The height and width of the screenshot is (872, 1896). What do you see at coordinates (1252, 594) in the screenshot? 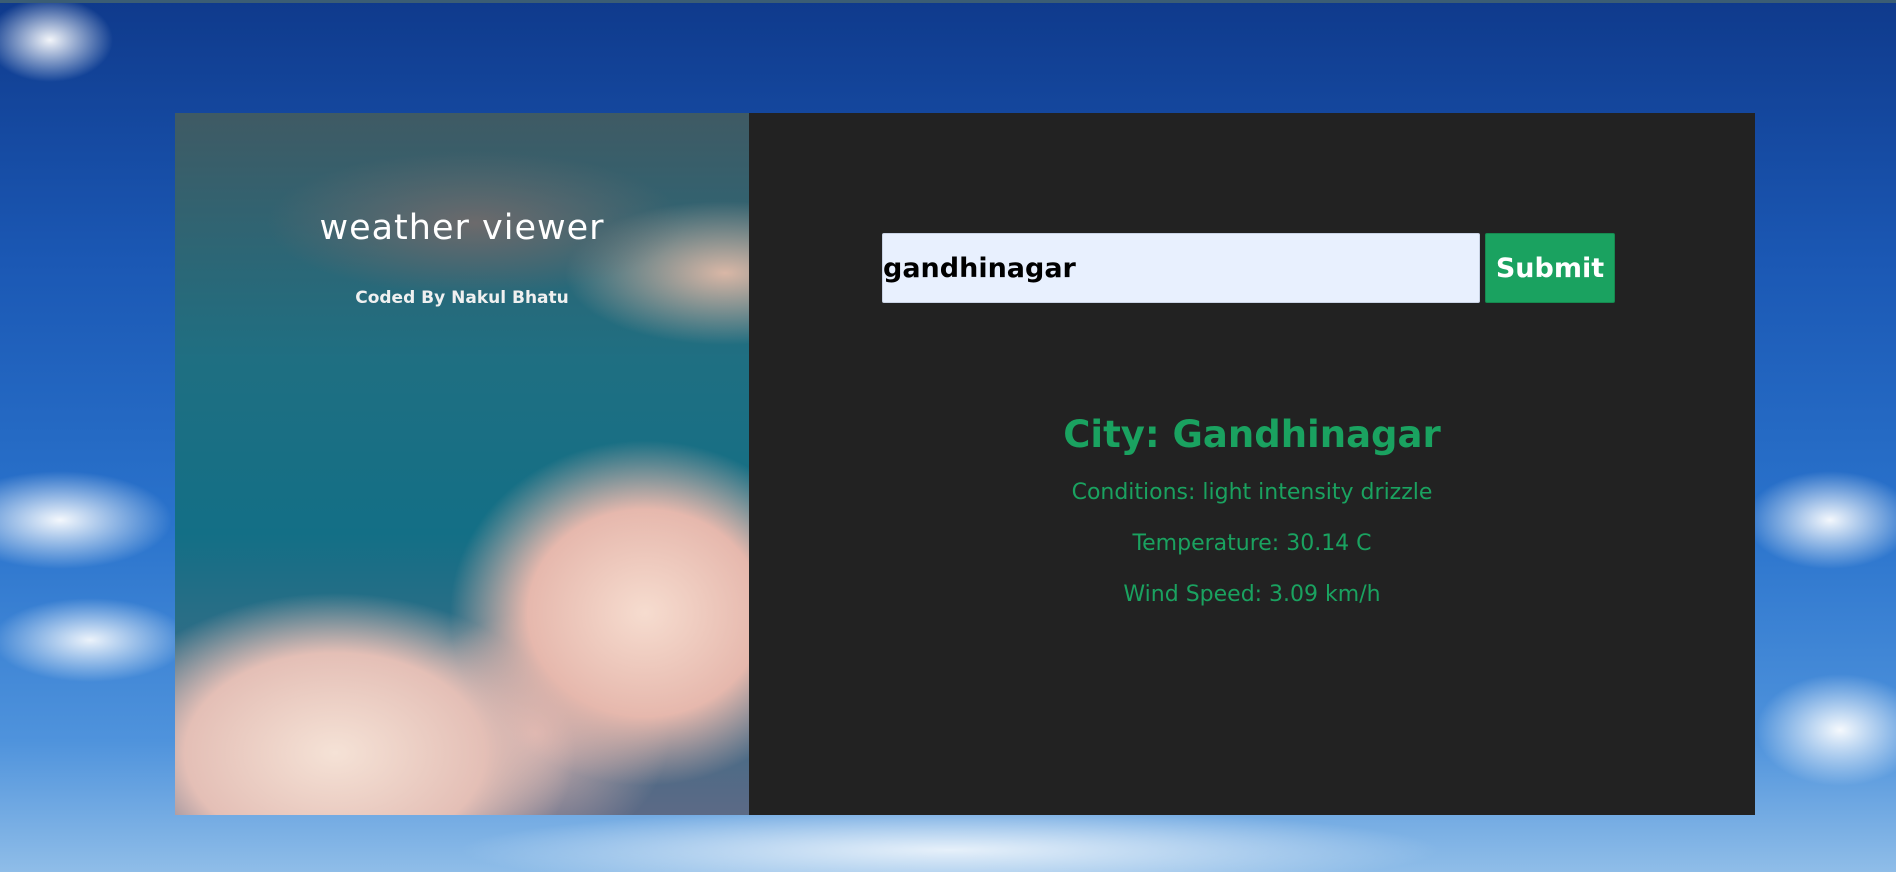
I see `wind-speed-text: Wind Speed: 3.09 km/h` at bounding box center [1252, 594].